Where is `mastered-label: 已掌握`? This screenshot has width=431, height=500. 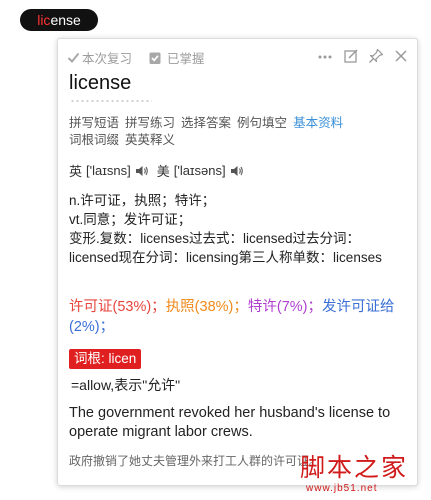
mastered-label: 已掌握 is located at coordinates (186, 59).